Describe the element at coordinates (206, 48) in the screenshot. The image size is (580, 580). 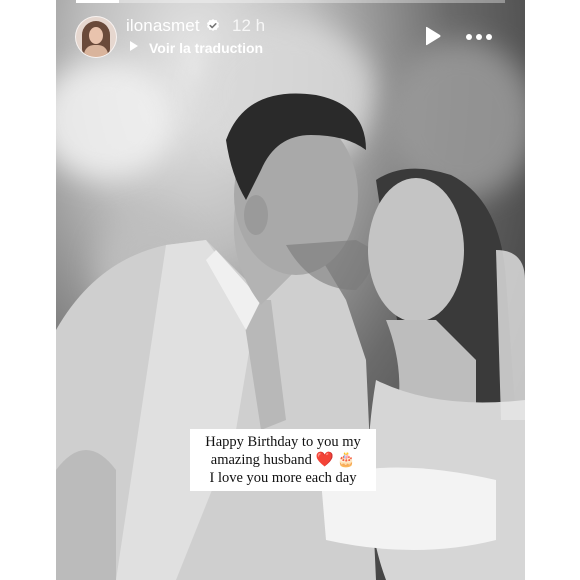
I see `translate-link: Voir la traduction` at that location.